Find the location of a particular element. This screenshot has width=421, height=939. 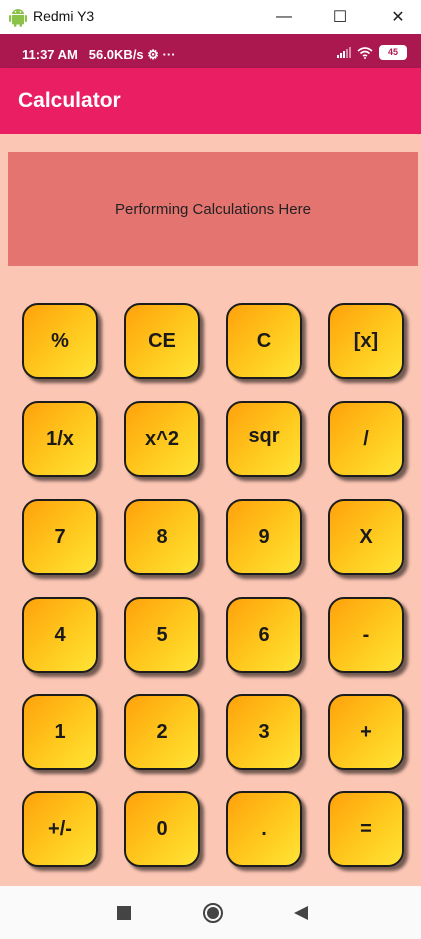

key-square: x^2 is located at coordinates (162, 439).